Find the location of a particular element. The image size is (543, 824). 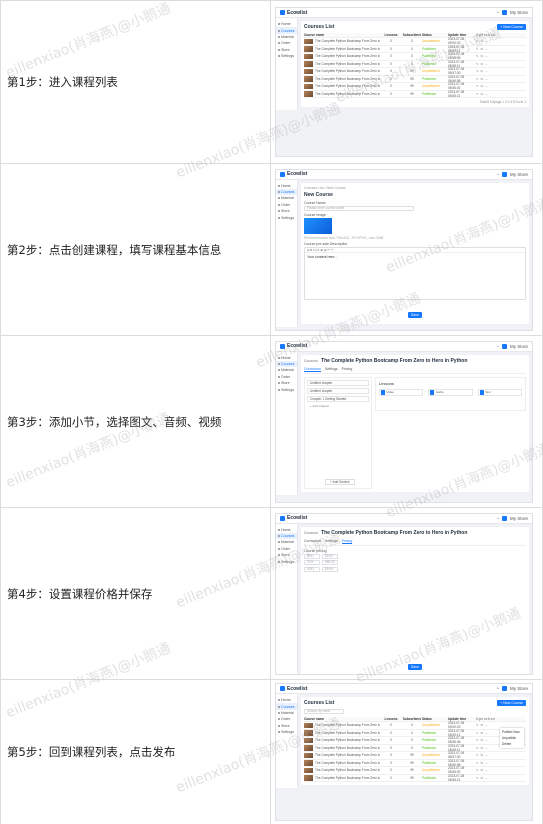

text-type-button: Text is located at coordinates (499, 392).